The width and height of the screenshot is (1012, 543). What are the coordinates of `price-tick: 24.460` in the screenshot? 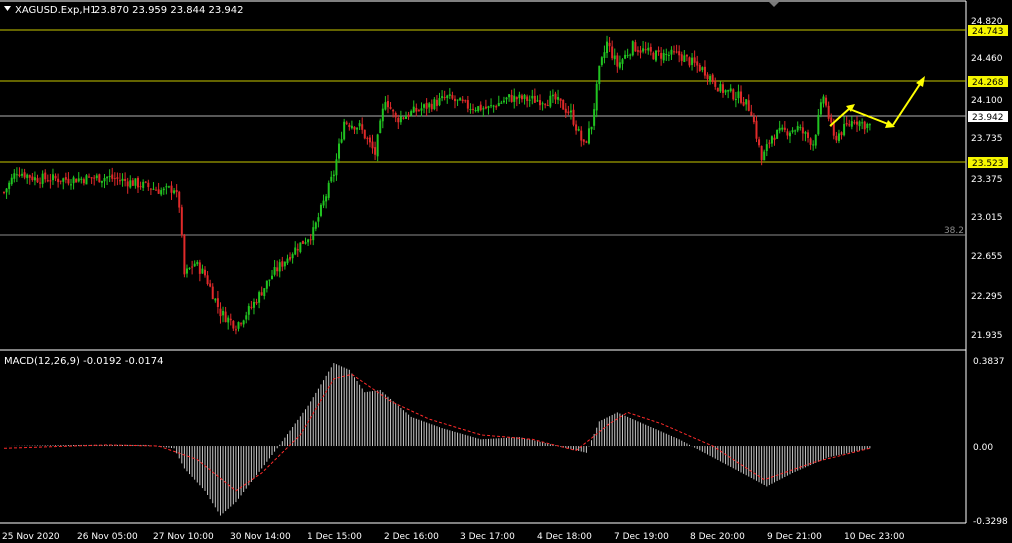 It's located at (987, 59).